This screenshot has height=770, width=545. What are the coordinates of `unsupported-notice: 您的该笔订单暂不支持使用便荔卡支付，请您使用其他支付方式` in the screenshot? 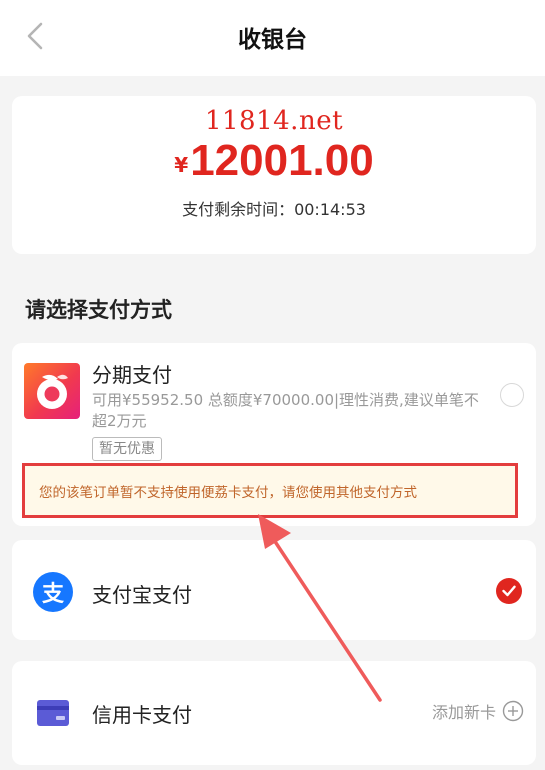 It's located at (270, 490).